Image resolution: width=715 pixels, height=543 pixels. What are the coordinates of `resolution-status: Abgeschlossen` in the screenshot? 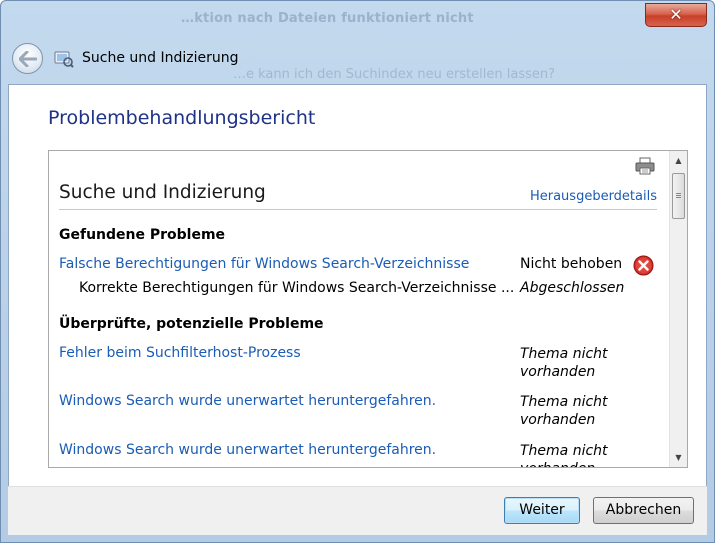 It's located at (572, 288).